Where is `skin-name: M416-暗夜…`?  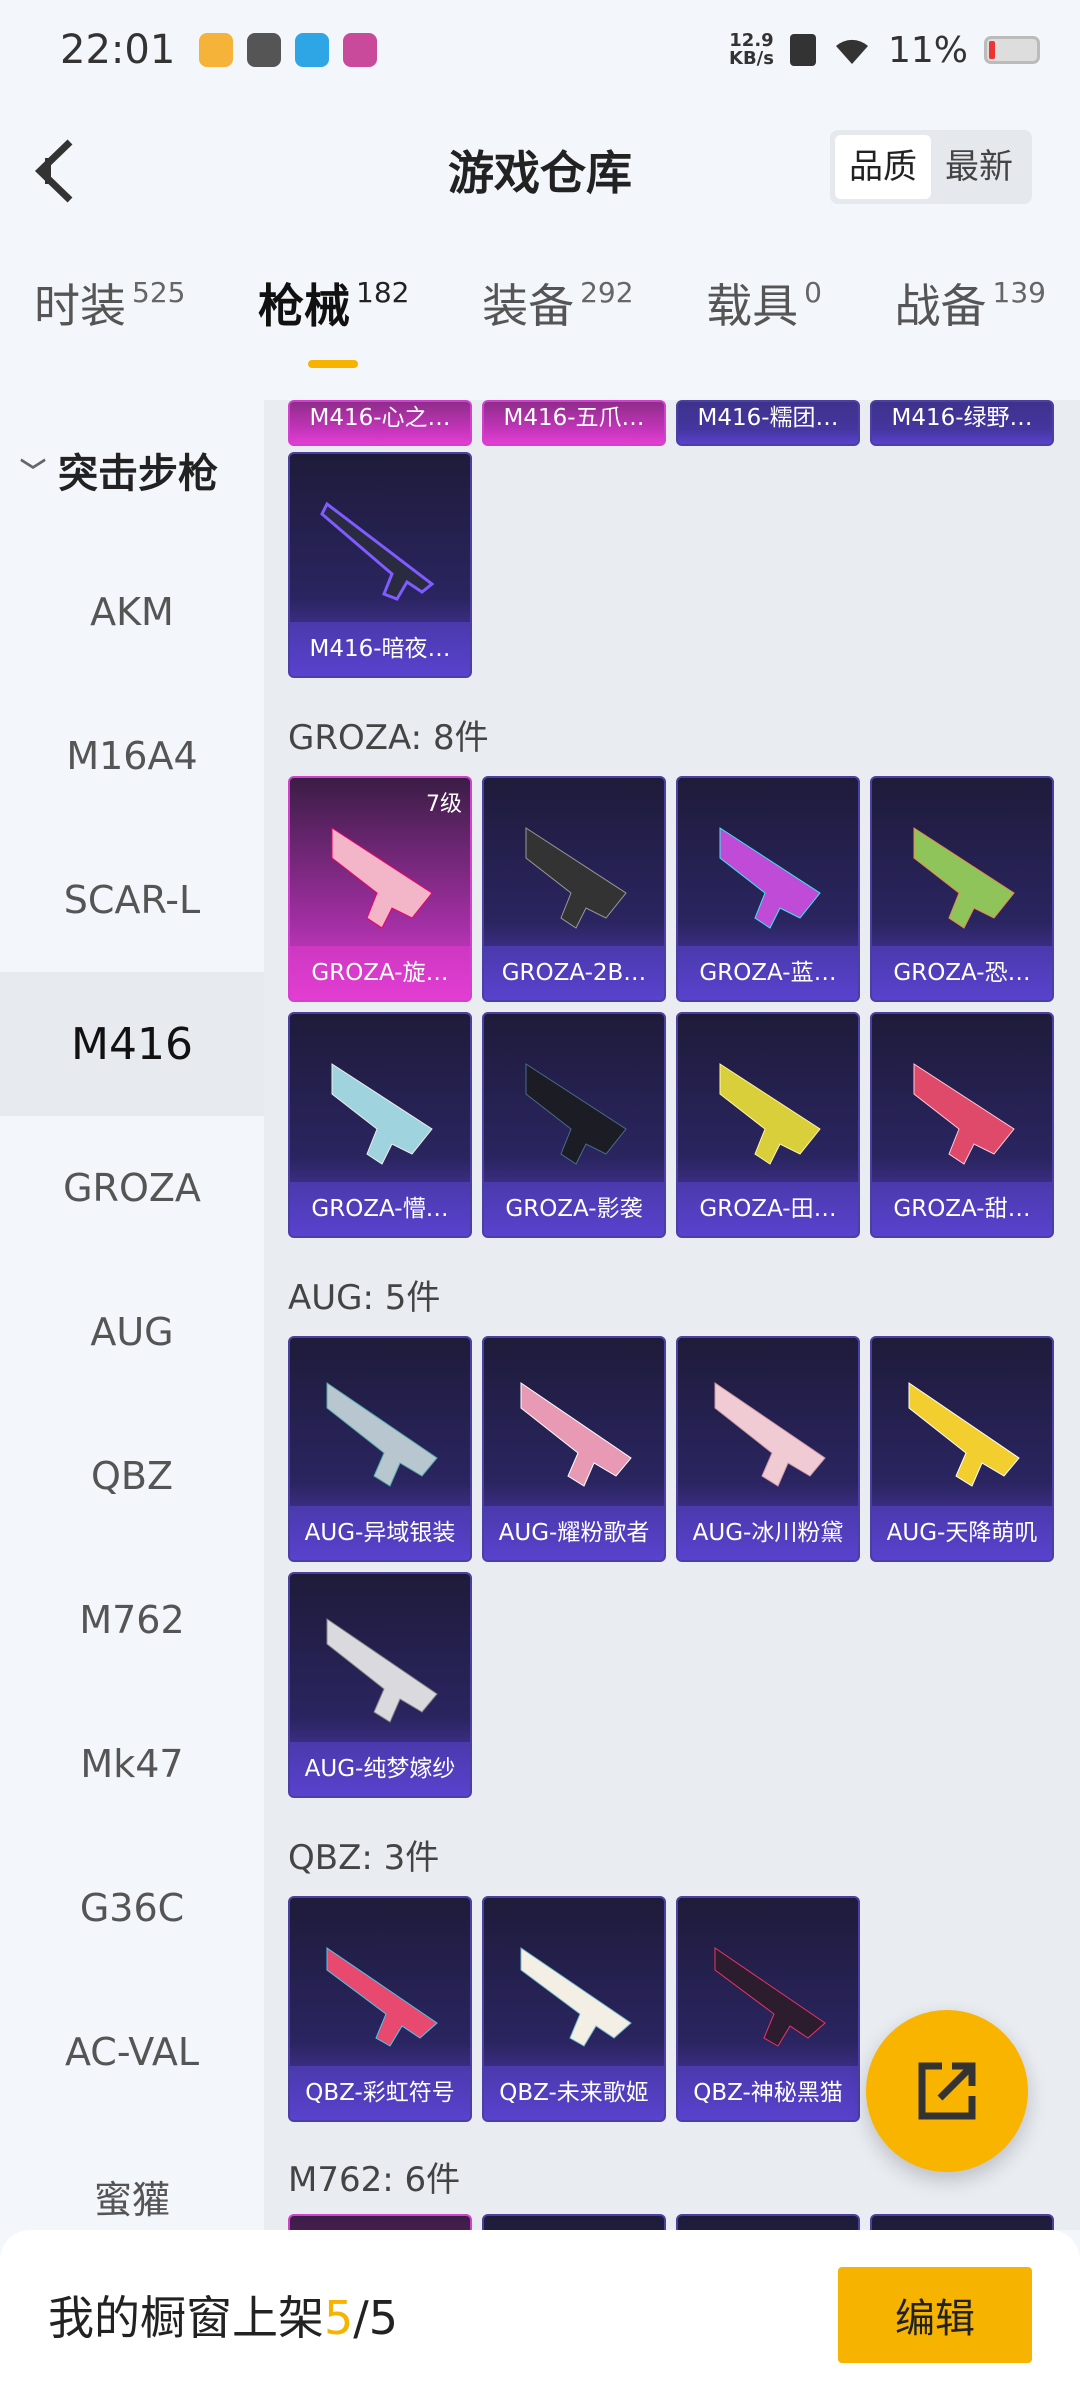
skin-name: M416-暗夜… is located at coordinates (380, 649).